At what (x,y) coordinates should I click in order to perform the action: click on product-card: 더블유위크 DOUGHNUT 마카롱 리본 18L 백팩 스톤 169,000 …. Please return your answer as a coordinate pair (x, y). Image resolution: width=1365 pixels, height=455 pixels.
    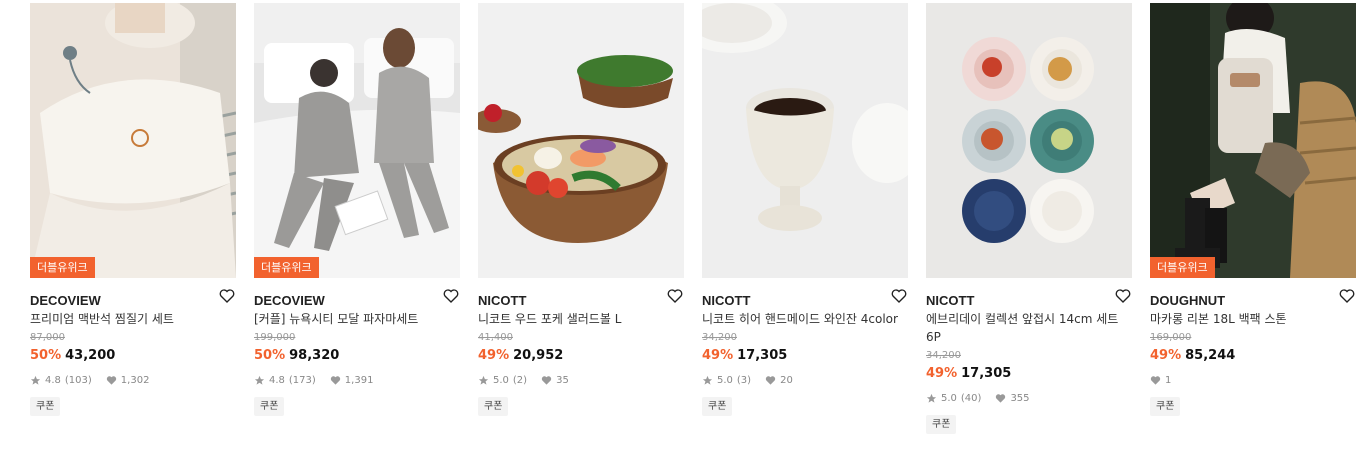
    Looking at the image, I should click on (1253, 209).